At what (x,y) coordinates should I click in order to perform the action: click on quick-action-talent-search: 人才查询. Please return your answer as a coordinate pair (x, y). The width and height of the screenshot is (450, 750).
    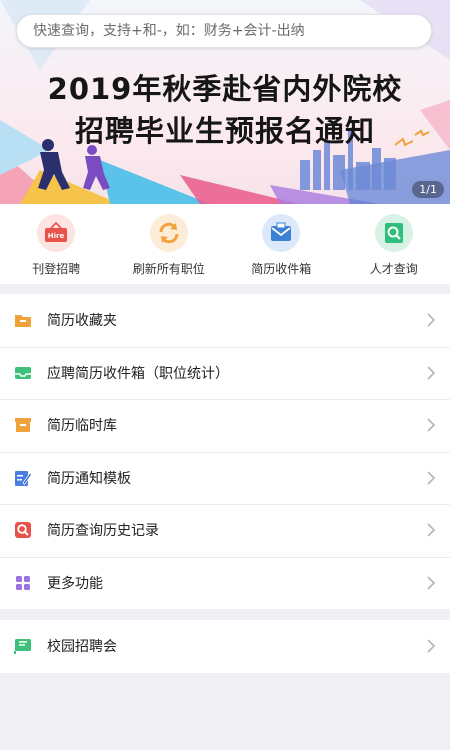
    Looking at the image, I should click on (394, 244).